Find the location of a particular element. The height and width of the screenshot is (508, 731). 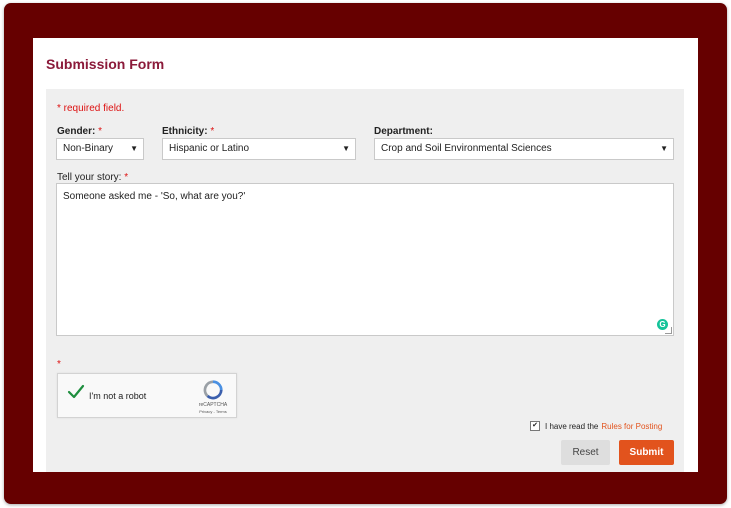

page-title: Submission Form is located at coordinates (105, 64).